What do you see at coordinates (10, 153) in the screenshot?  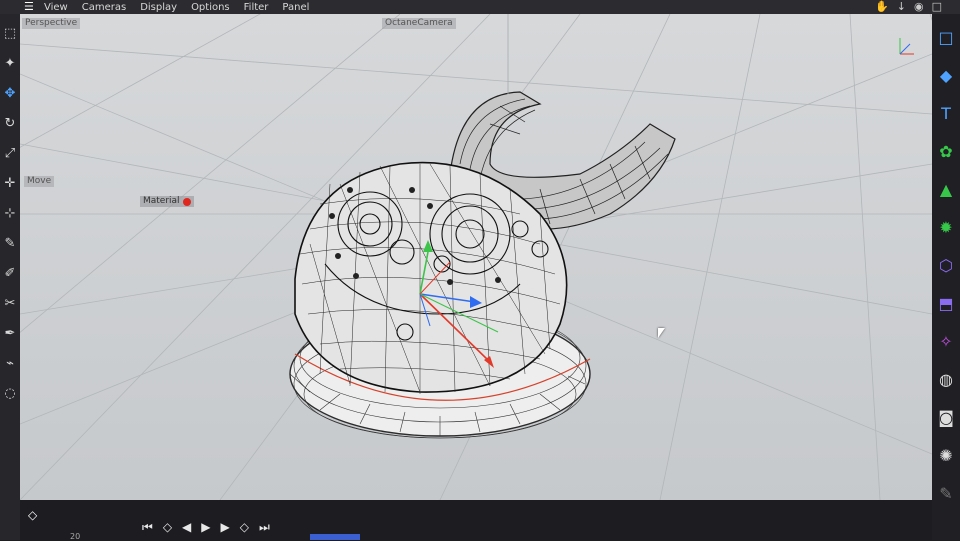 I see `scale-icon: ⤢` at bounding box center [10, 153].